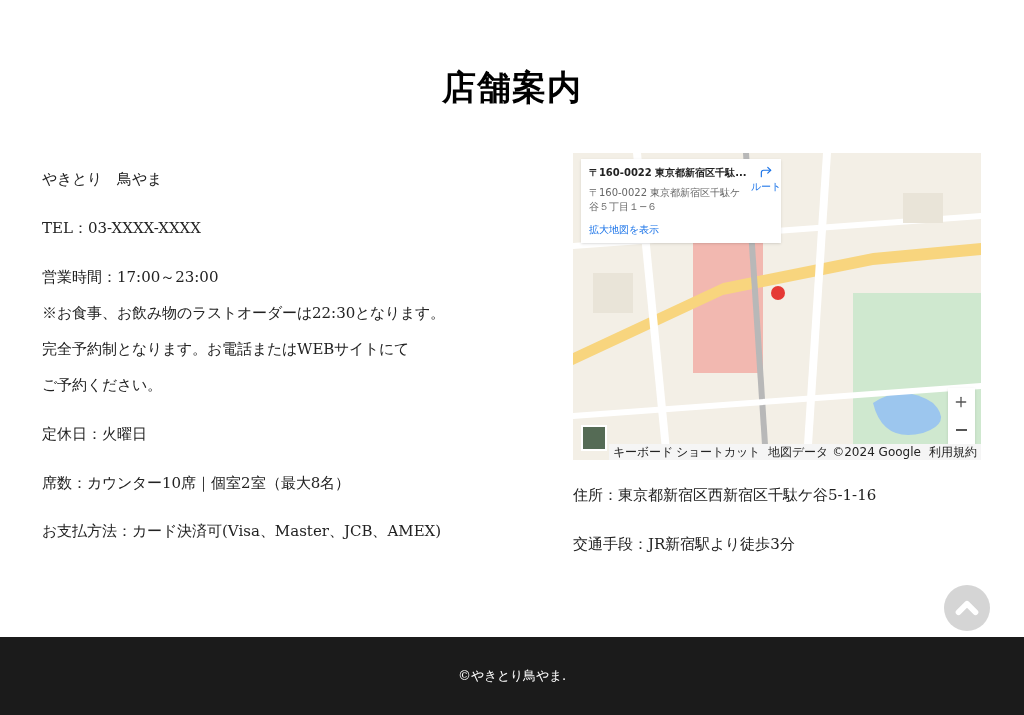 This screenshot has width=1024, height=715. Describe the element at coordinates (244, 313) in the screenshot. I see `info-text: ※お食事、お飲み物のラストオーダーは22:30となります。` at that location.